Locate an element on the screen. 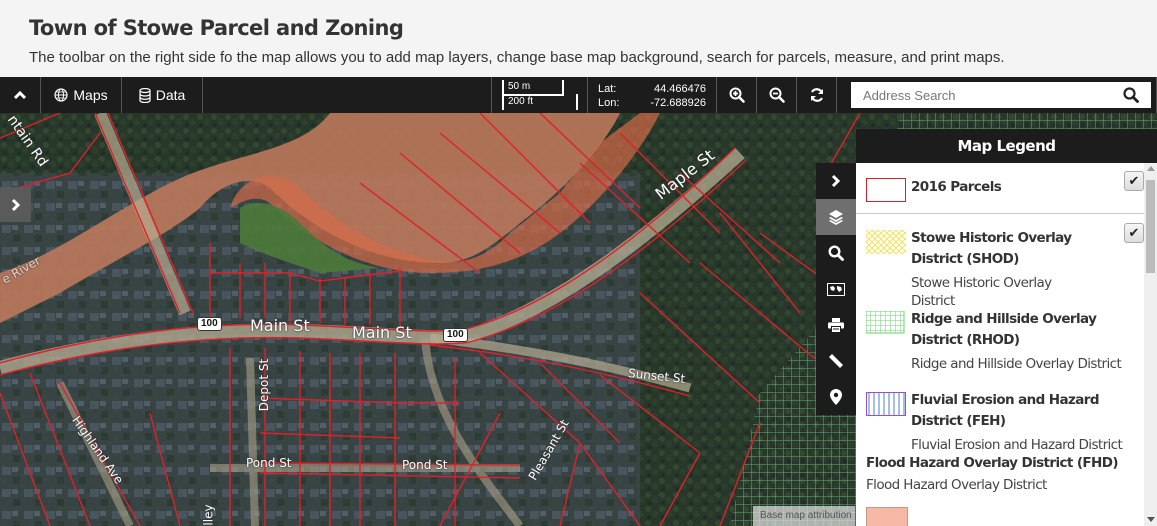  data-button: Data is located at coordinates (162, 95).